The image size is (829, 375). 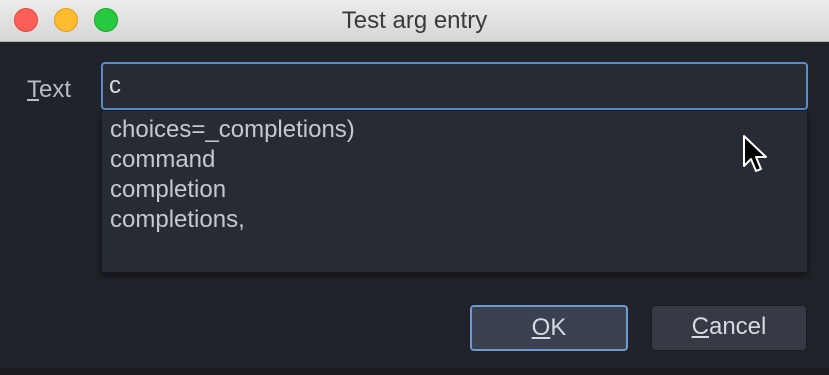 I want to click on ok-label-rest: K, so click(x=558, y=327).